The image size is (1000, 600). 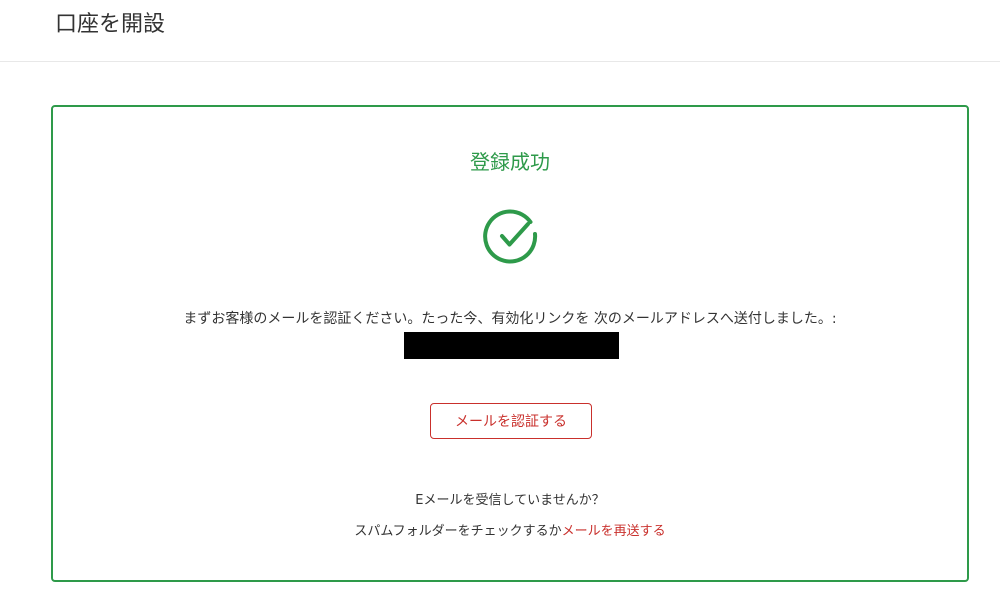 I want to click on success-title: 登録成功, so click(x=510, y=162).